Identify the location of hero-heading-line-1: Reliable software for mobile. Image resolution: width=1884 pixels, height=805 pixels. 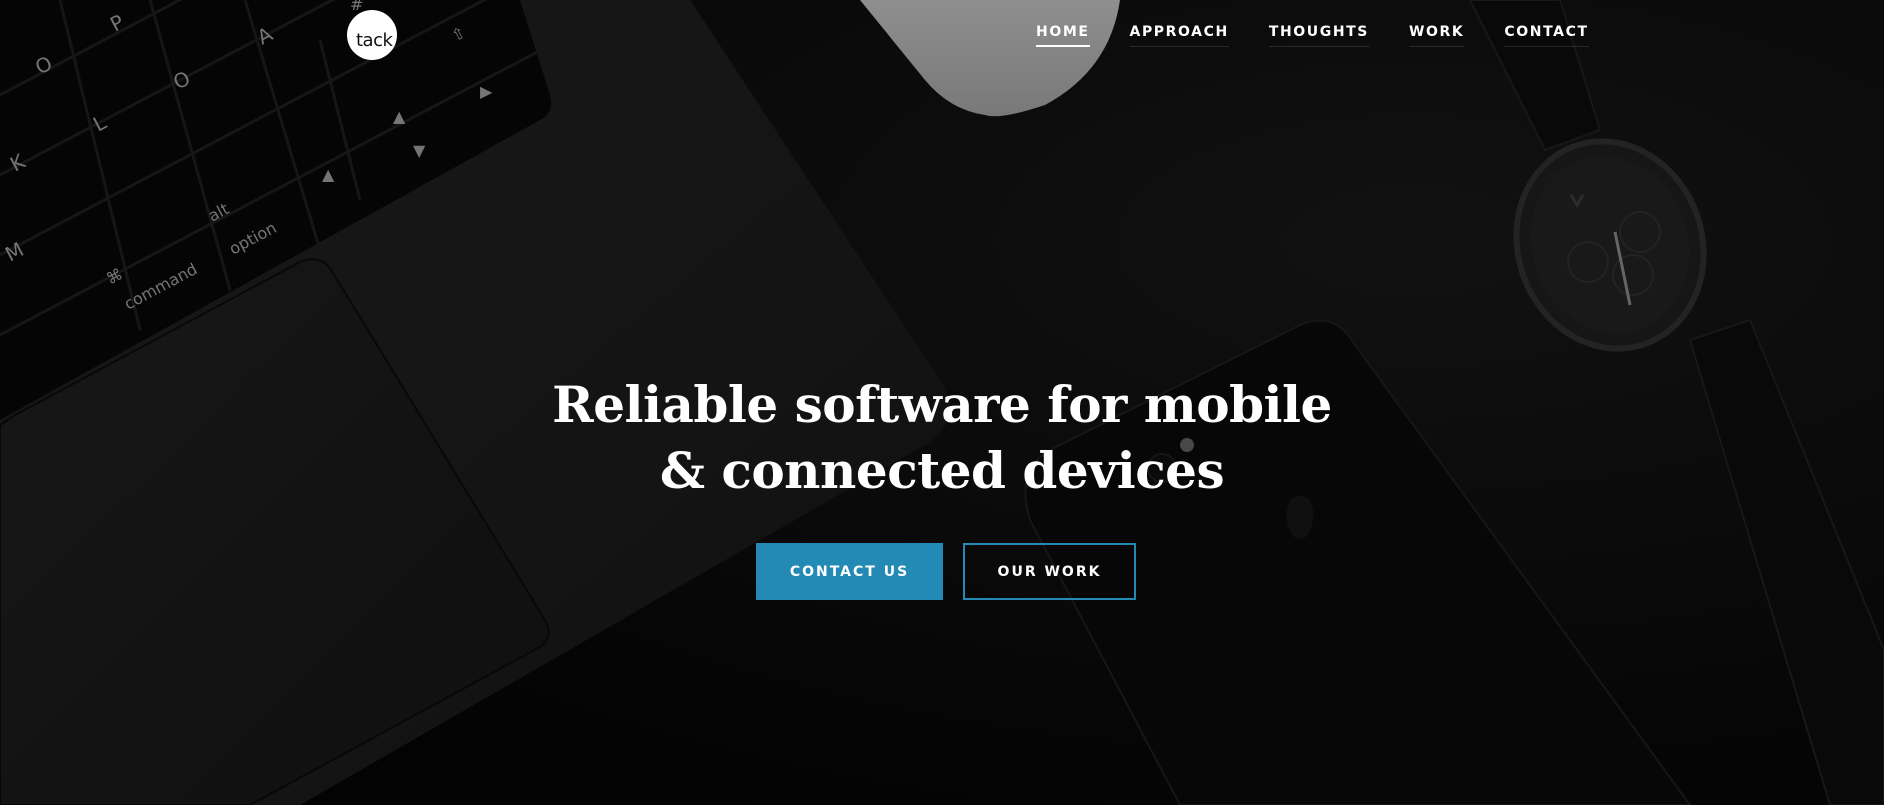
(942, 404).